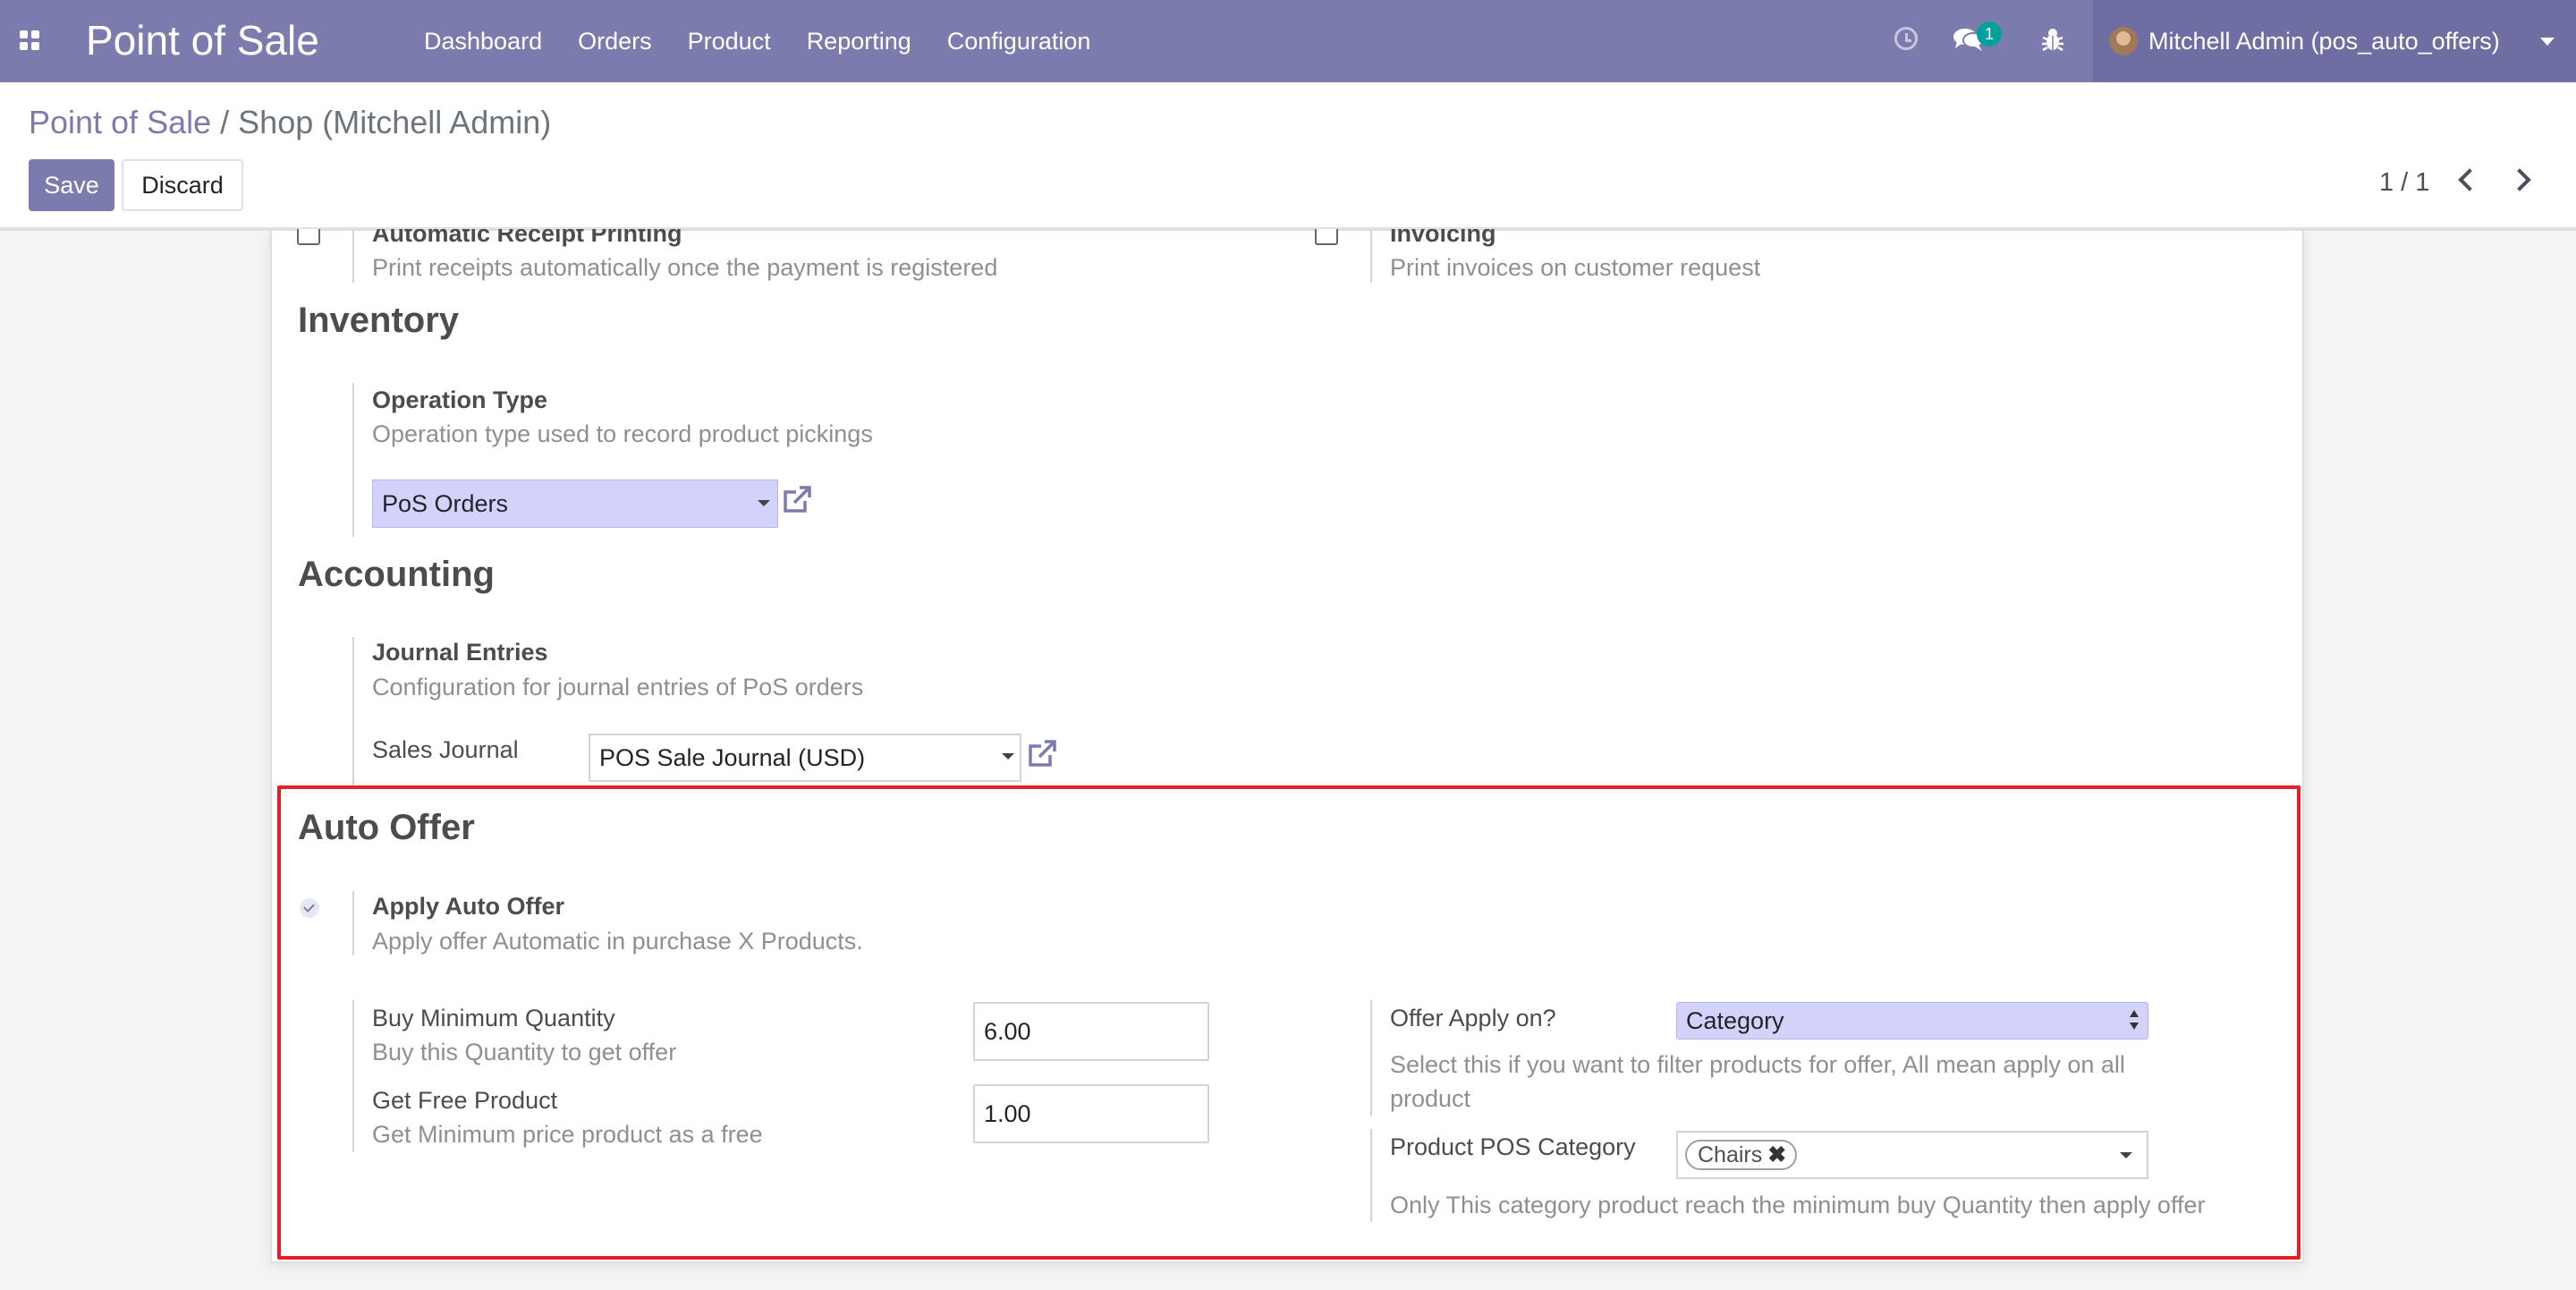 The height and width of the screenshot is (1290, 2576). Describe the element at coordinates (567, 1134) in the screenshot. I see `free-product-desc: Get Minimum price product as a free` at that location.